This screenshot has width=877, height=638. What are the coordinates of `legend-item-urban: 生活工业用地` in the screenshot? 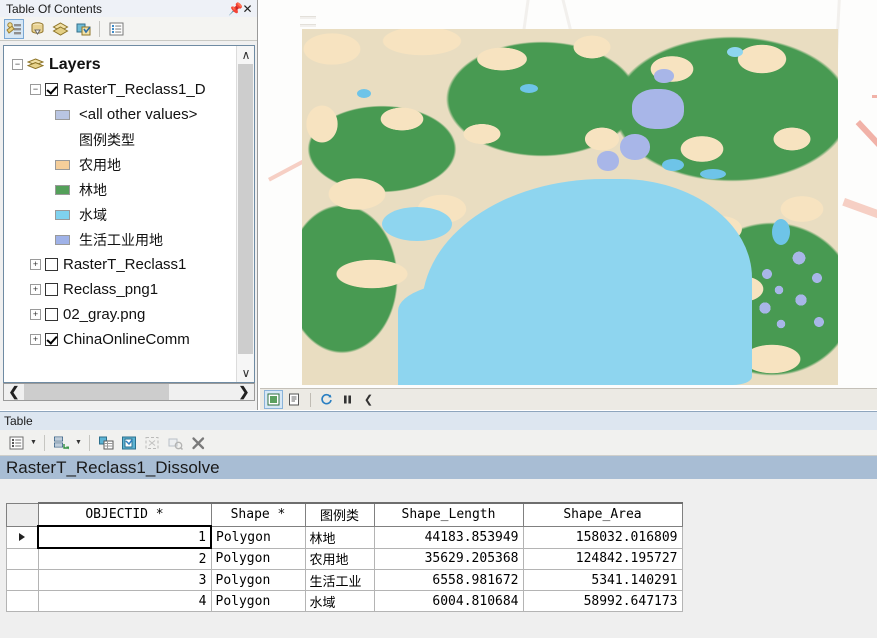 It's located at (120, 239).